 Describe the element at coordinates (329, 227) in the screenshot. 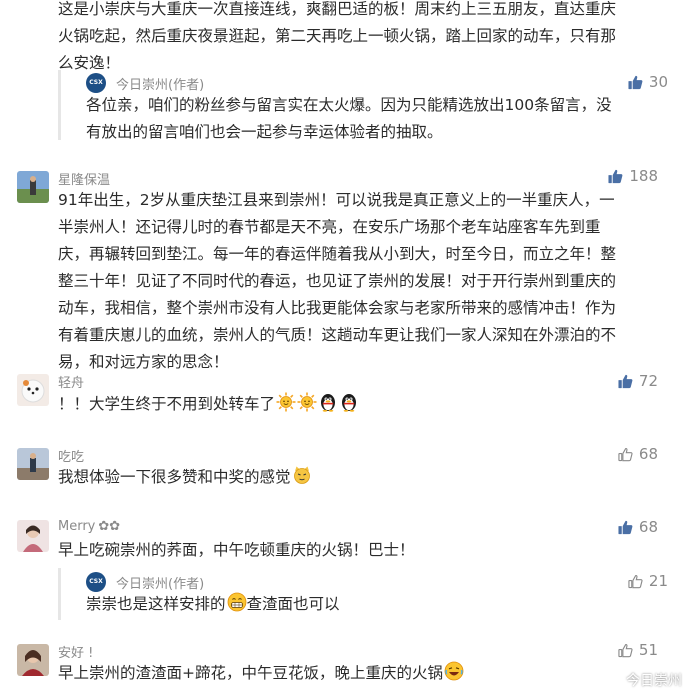

I see `comment-text-line: 半崇州人！还记得儿时的春节都是天不亮，在安乐广场那个老车站座客车先到重` at that location.